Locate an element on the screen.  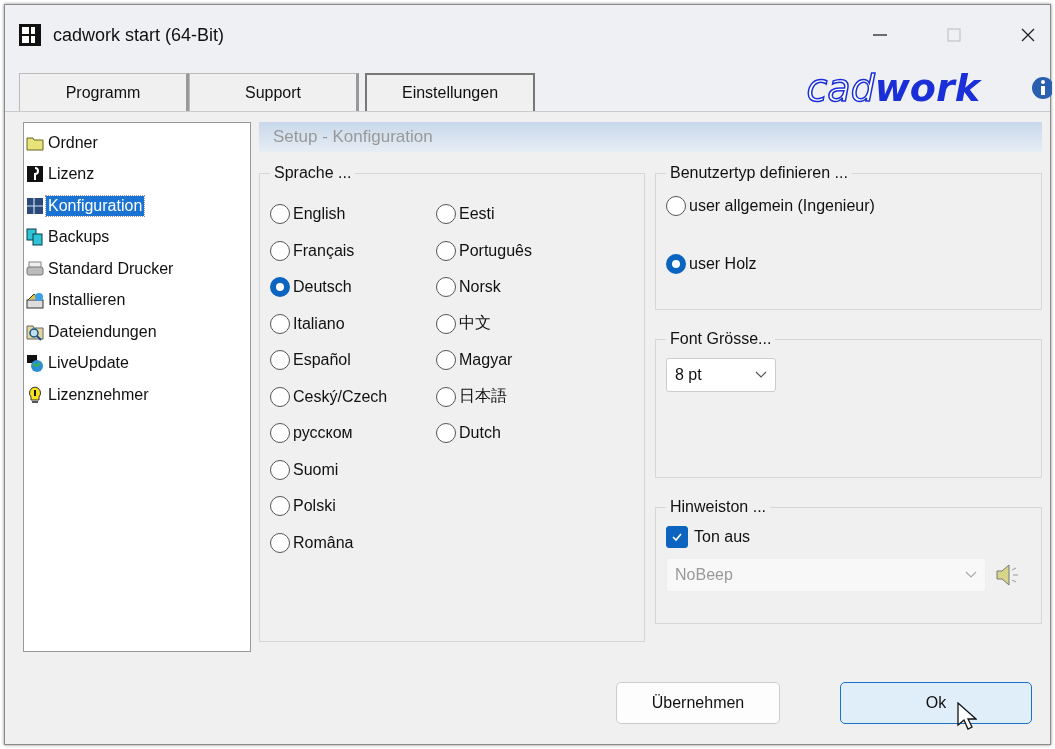
radio-option: English is located at coordinates (353, 214).